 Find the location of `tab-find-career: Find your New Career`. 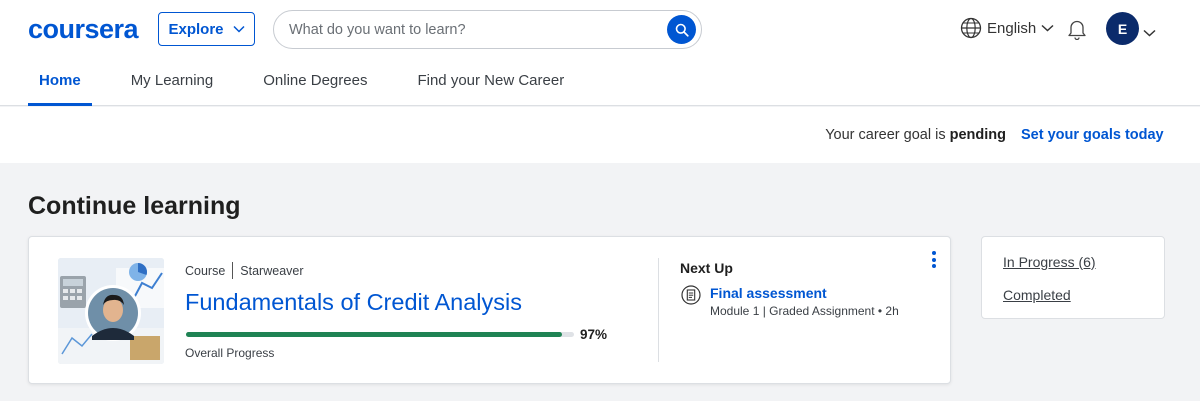

tab-find-career: Find your New Career is located at coordinates (490, 84).